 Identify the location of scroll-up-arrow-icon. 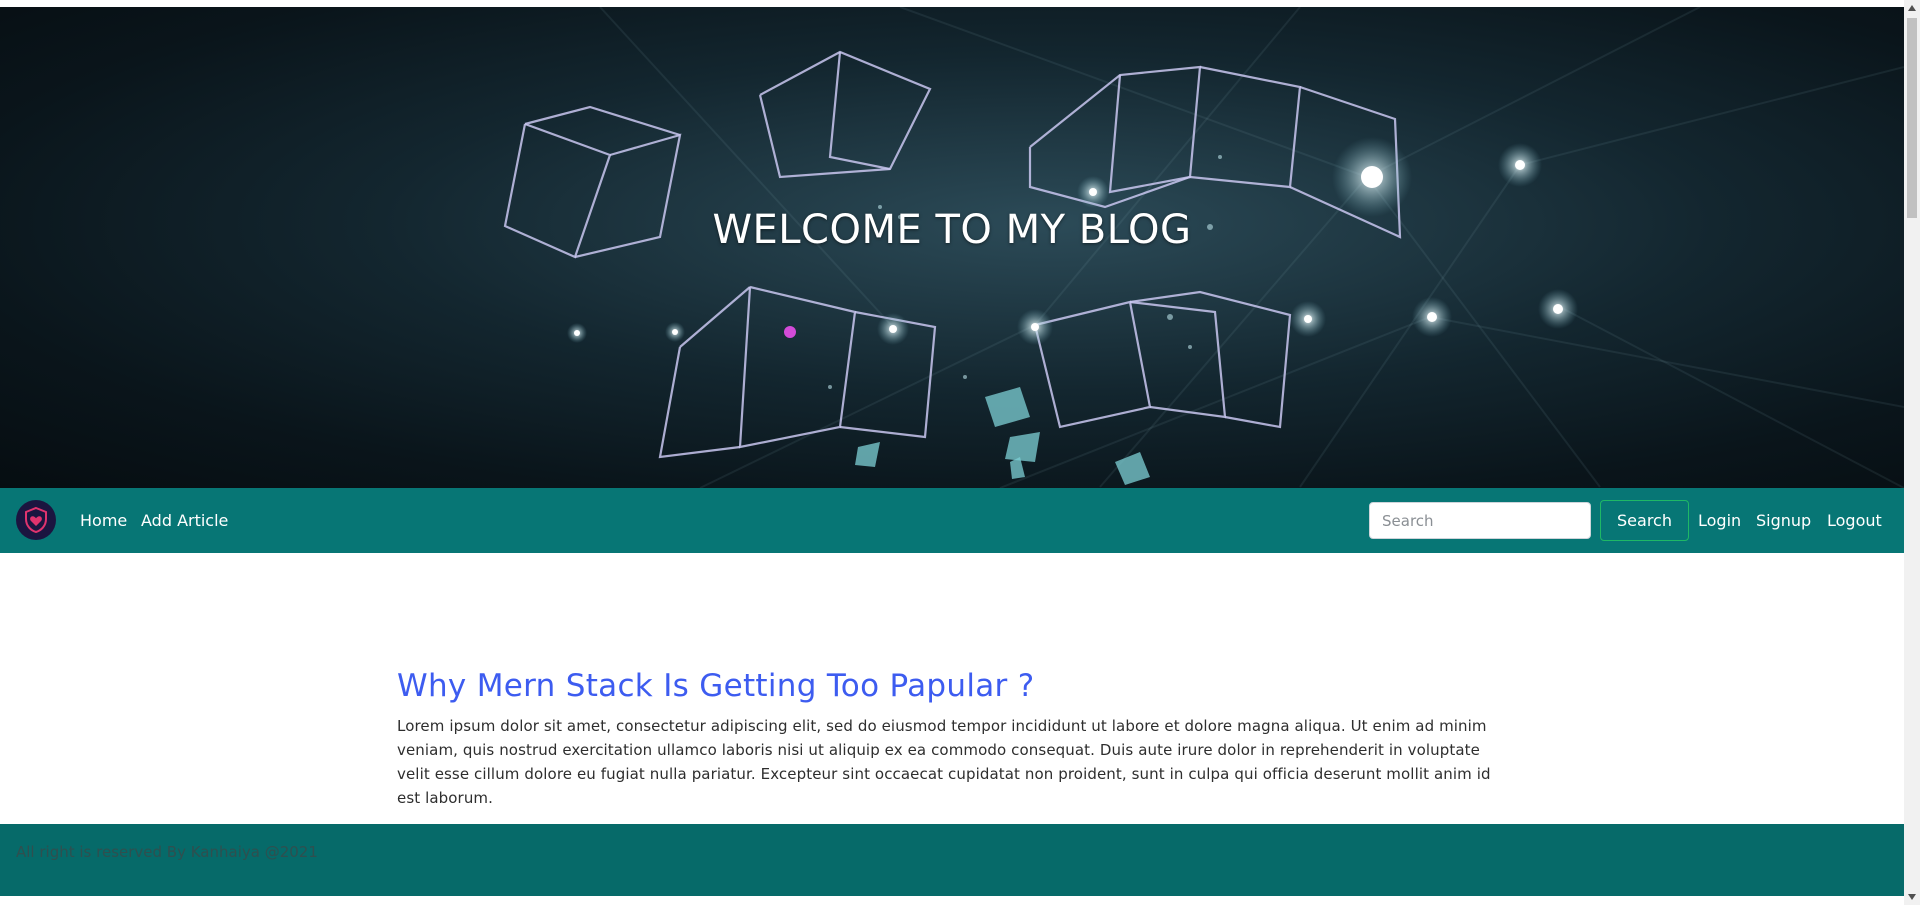
(1912, 8).